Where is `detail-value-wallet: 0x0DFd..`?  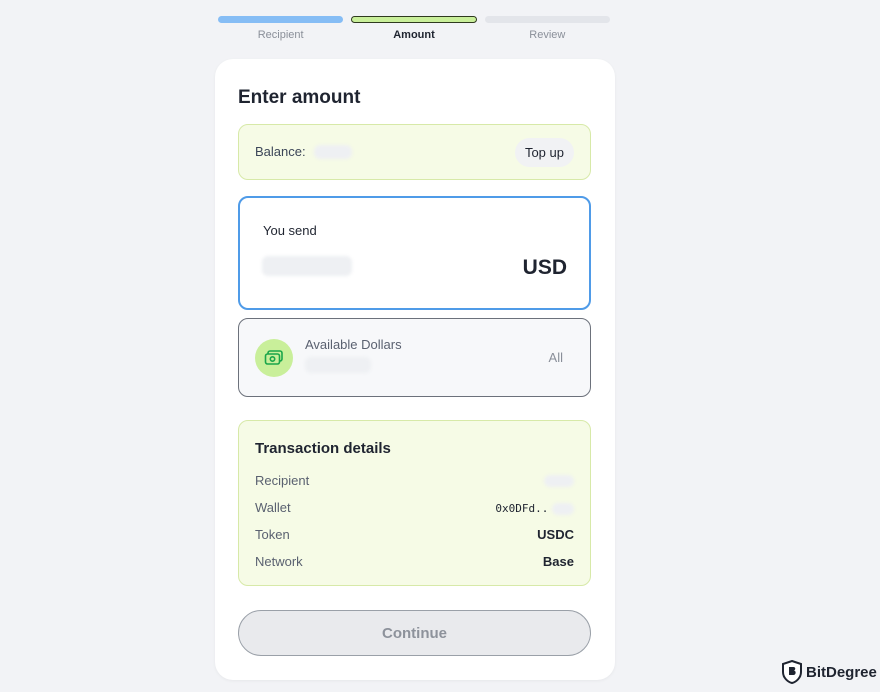 detail-value-wallet: 0x0DFd.. is located at coordinates (534, 507).